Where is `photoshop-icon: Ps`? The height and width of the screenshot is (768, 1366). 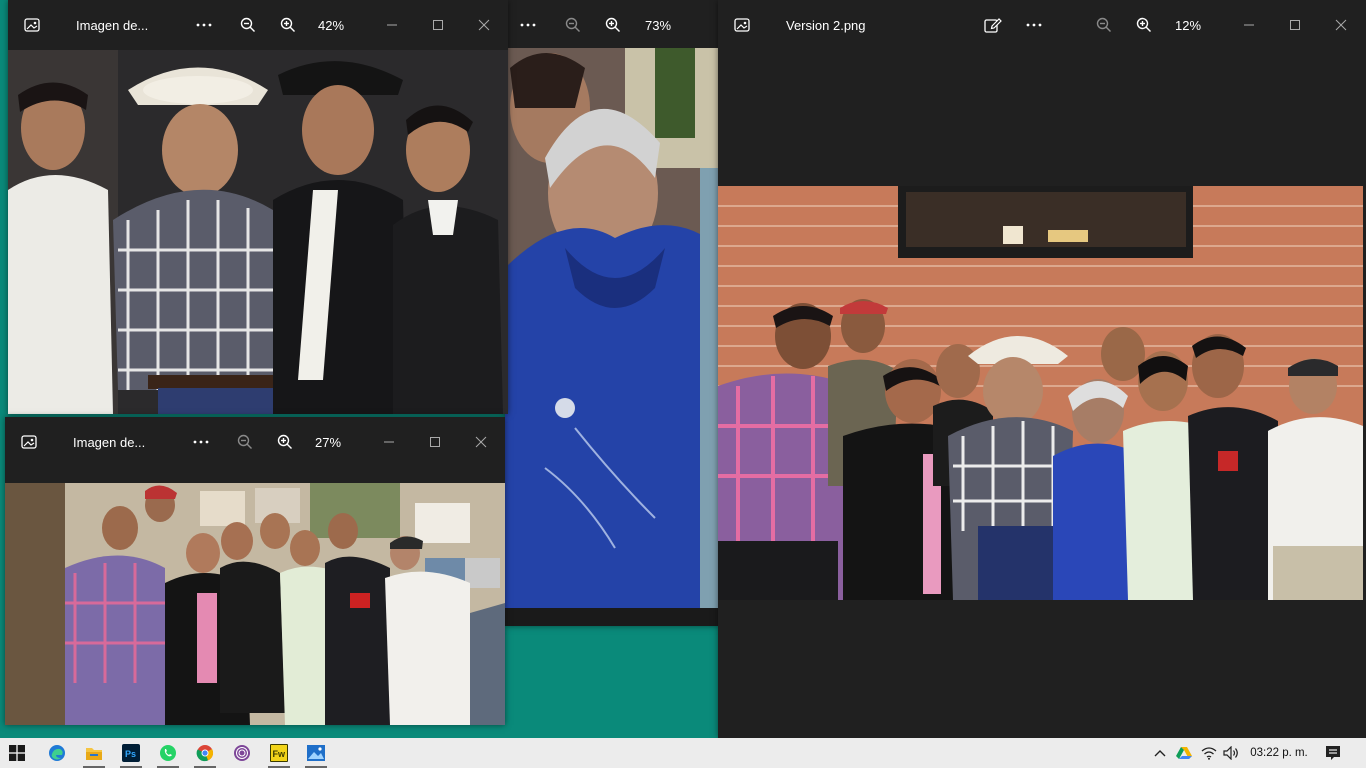 photoshop-icon: Ps is located at coordinates (131, 753).